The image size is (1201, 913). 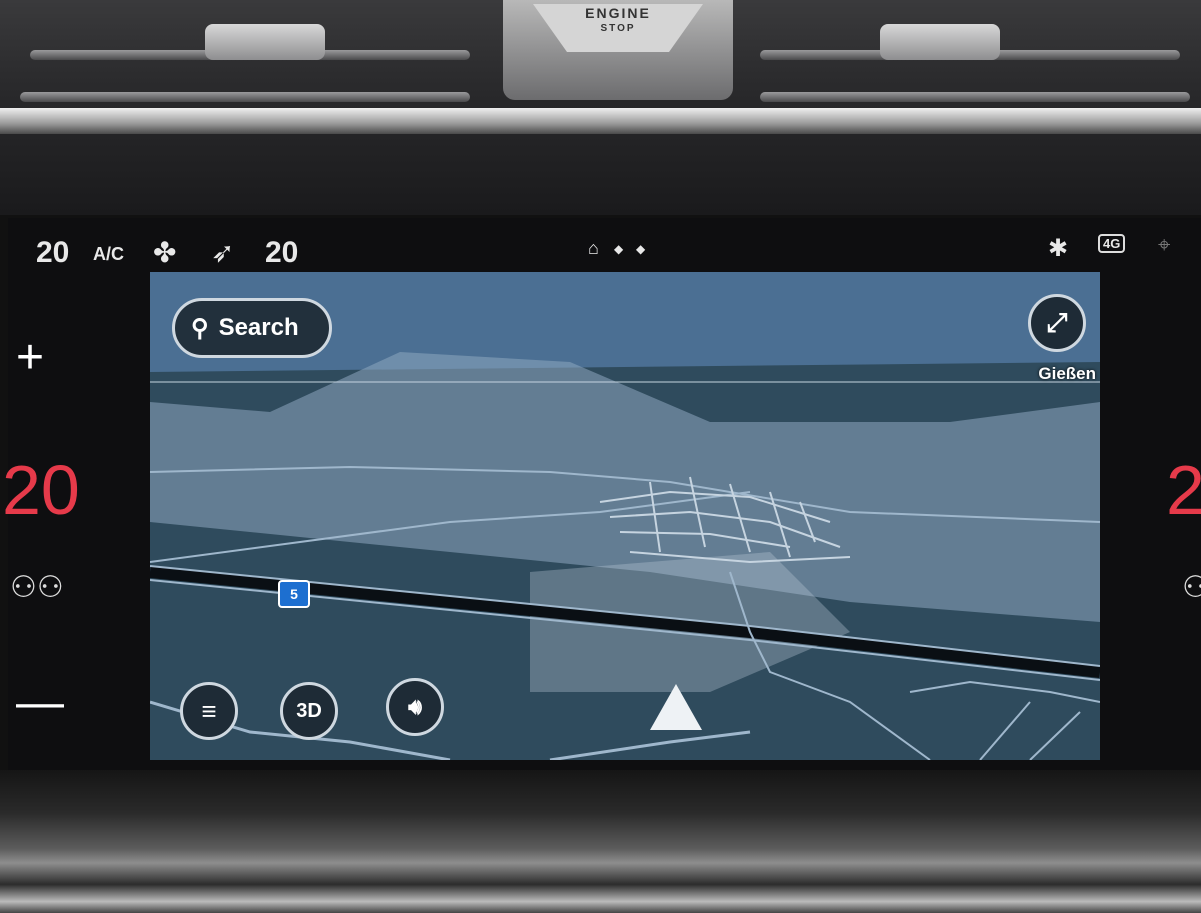 I want to click on right-air-vent-lower, so click(x=975, y=97).